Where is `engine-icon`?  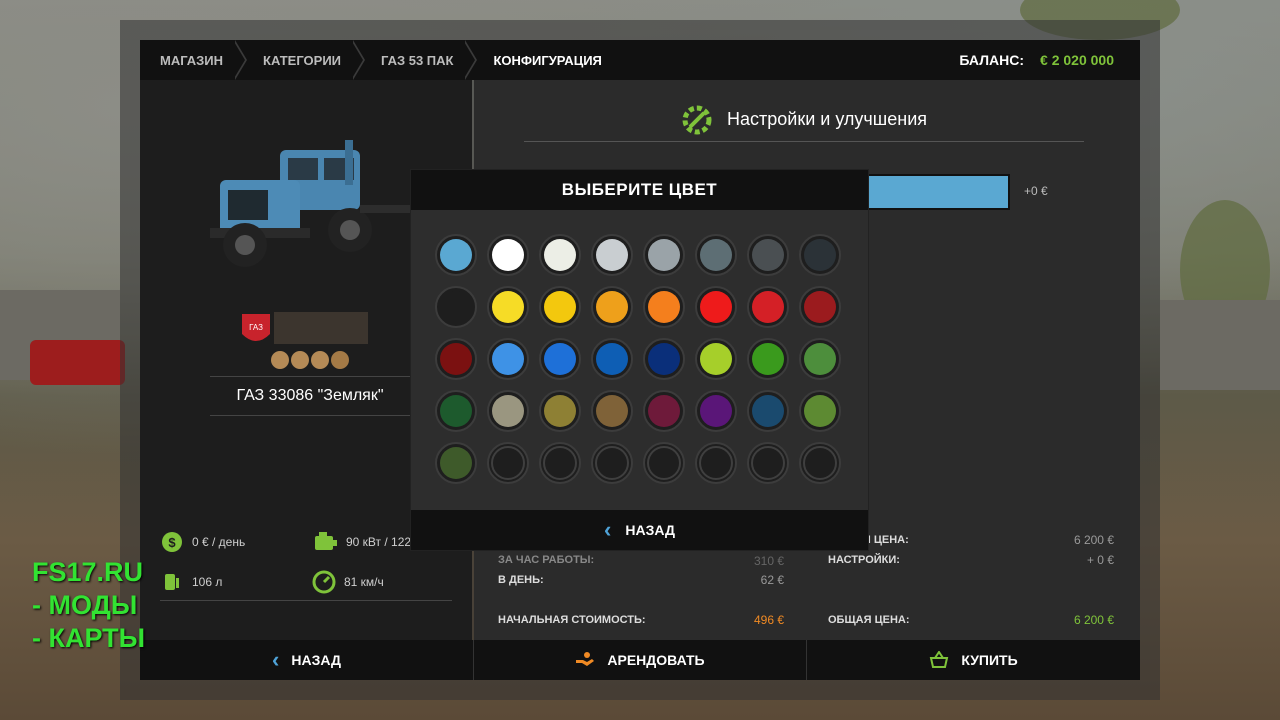
engine-icon is located at coordinates (326, 541).